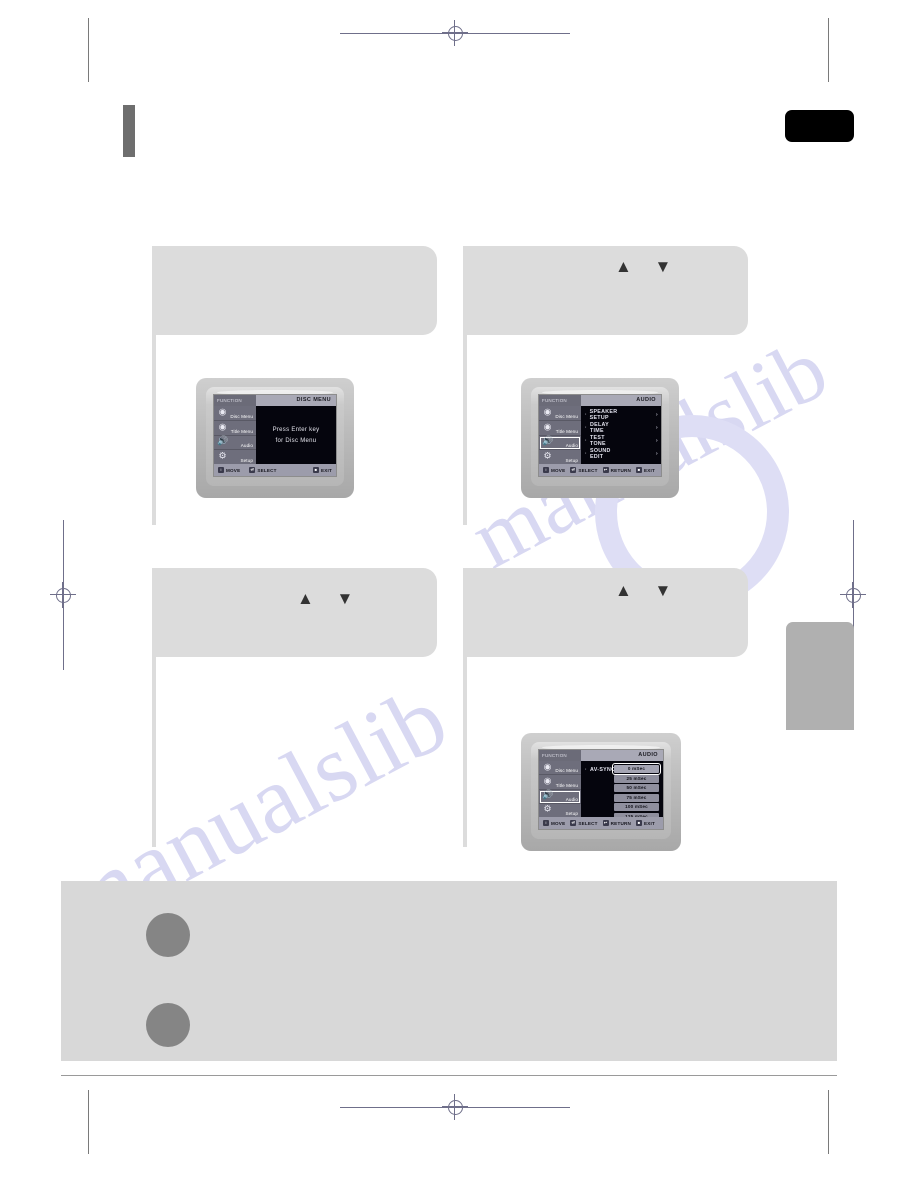 The height and width of the screenshot is (1188, 918). Describe the element at coordinates (600, 453) in the screenshot. I see `menu-row-label: SOUND EDIT` at that location.